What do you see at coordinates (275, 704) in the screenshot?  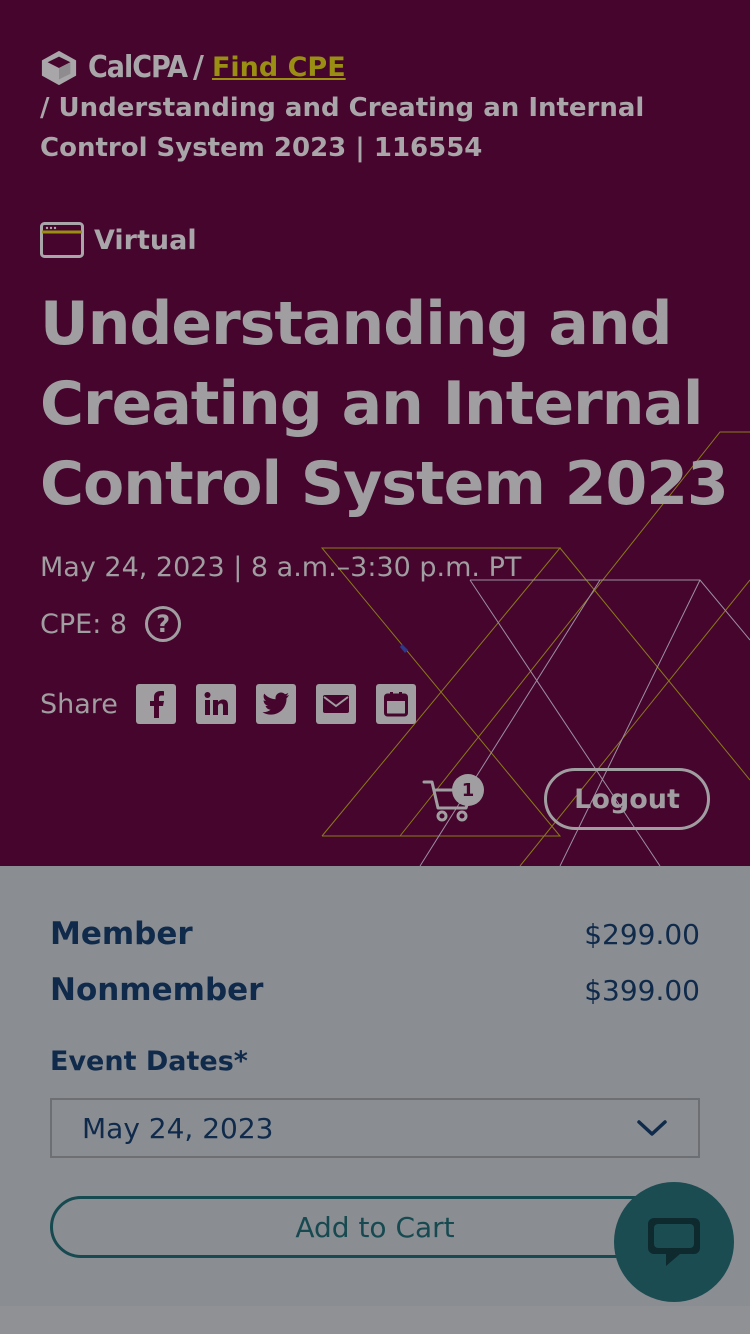 I see `twitter-icon` at bounding box center [275, 704].